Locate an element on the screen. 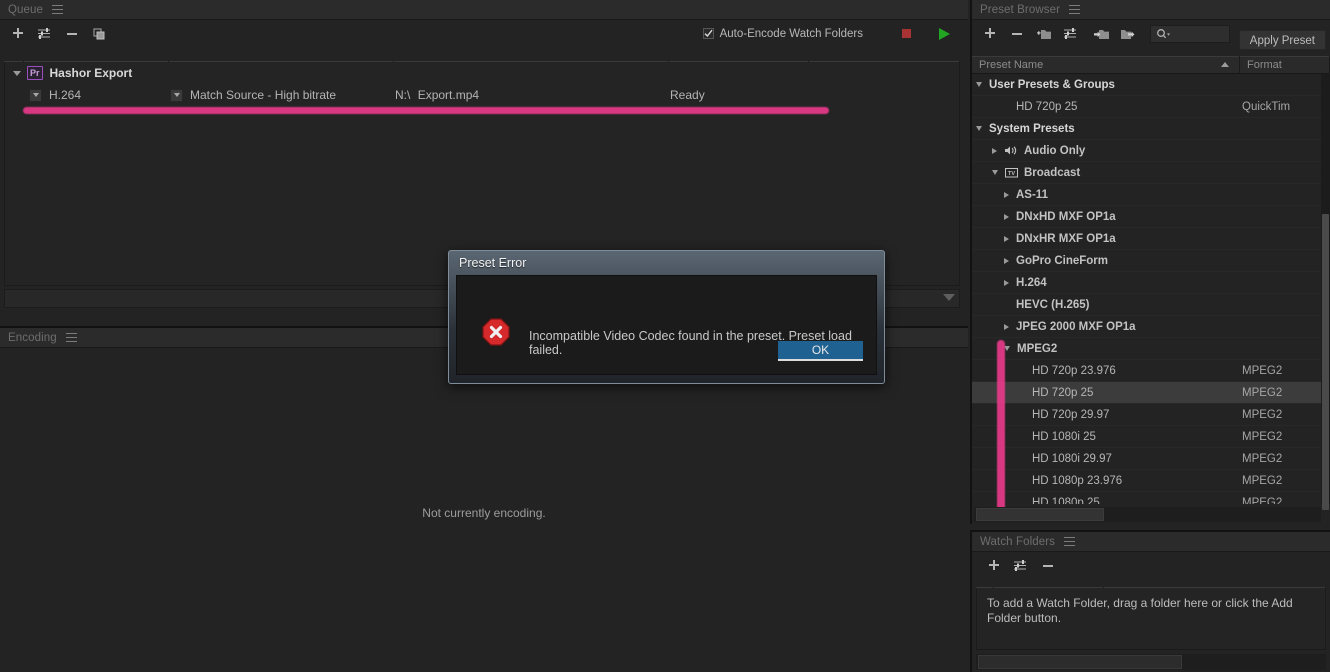 This screenshot has width=1330, height=672. preset-row-name-cell: DNxHD MXF OP1a is located at coordinates (1107, 217).